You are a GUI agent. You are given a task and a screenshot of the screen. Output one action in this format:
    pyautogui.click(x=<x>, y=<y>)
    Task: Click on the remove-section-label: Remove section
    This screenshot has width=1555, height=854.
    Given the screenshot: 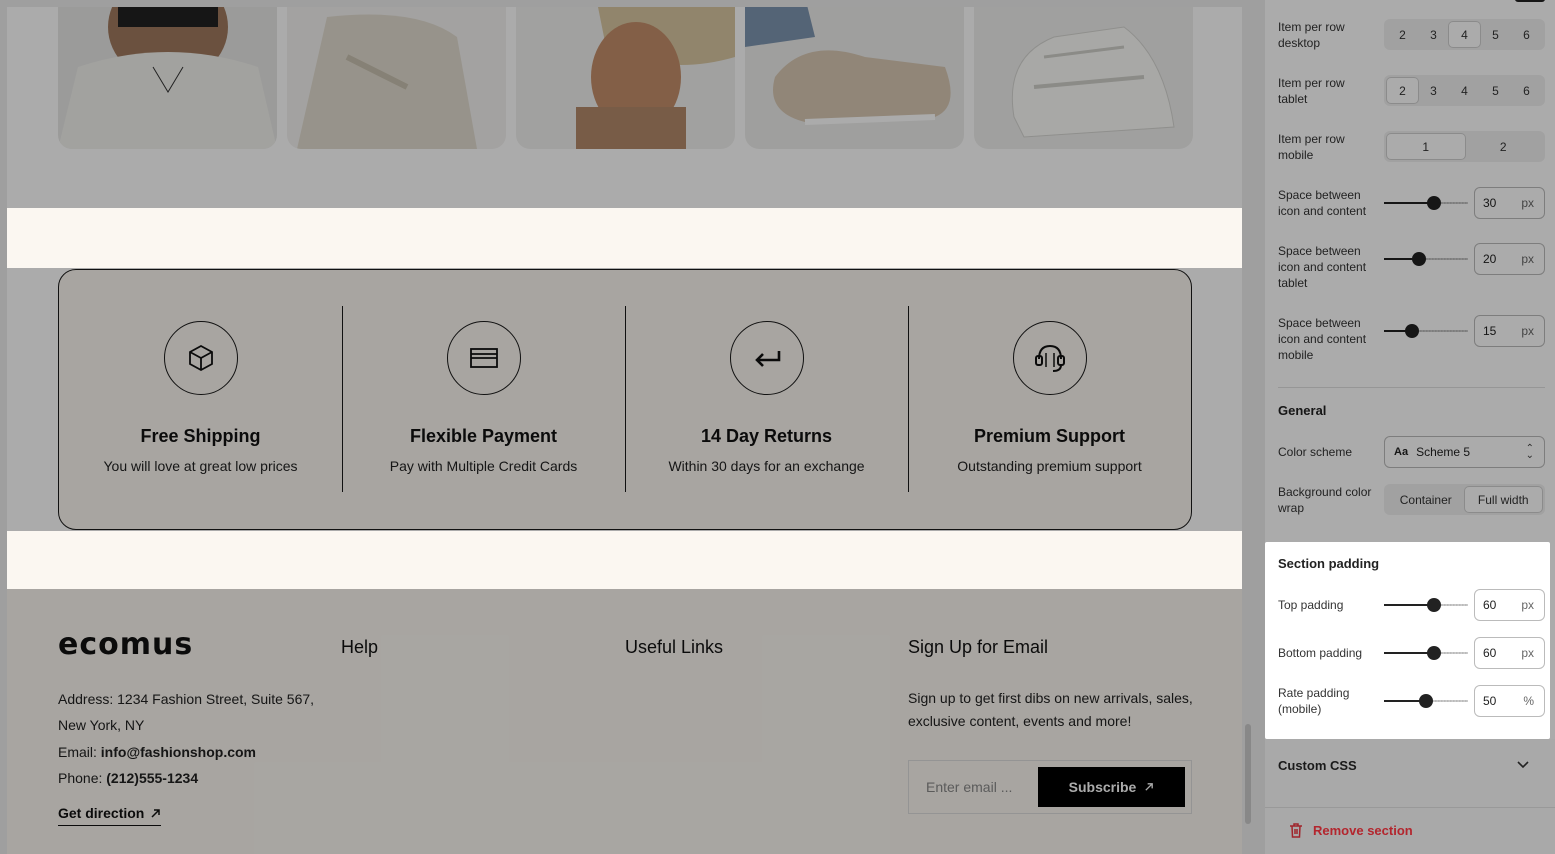 What is the action you would take?
    pyautogui.click(x=1363, y=830)
    